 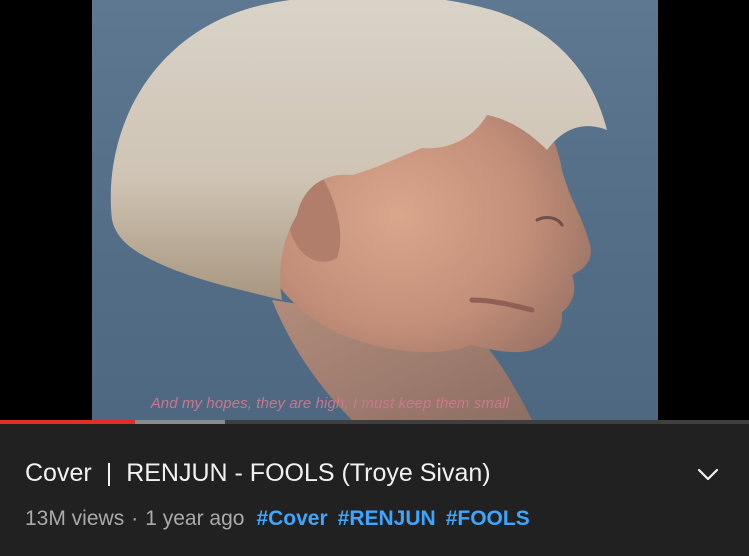 I want to click on hashtag-link: #FOOLS, so click(x=488, y=518).